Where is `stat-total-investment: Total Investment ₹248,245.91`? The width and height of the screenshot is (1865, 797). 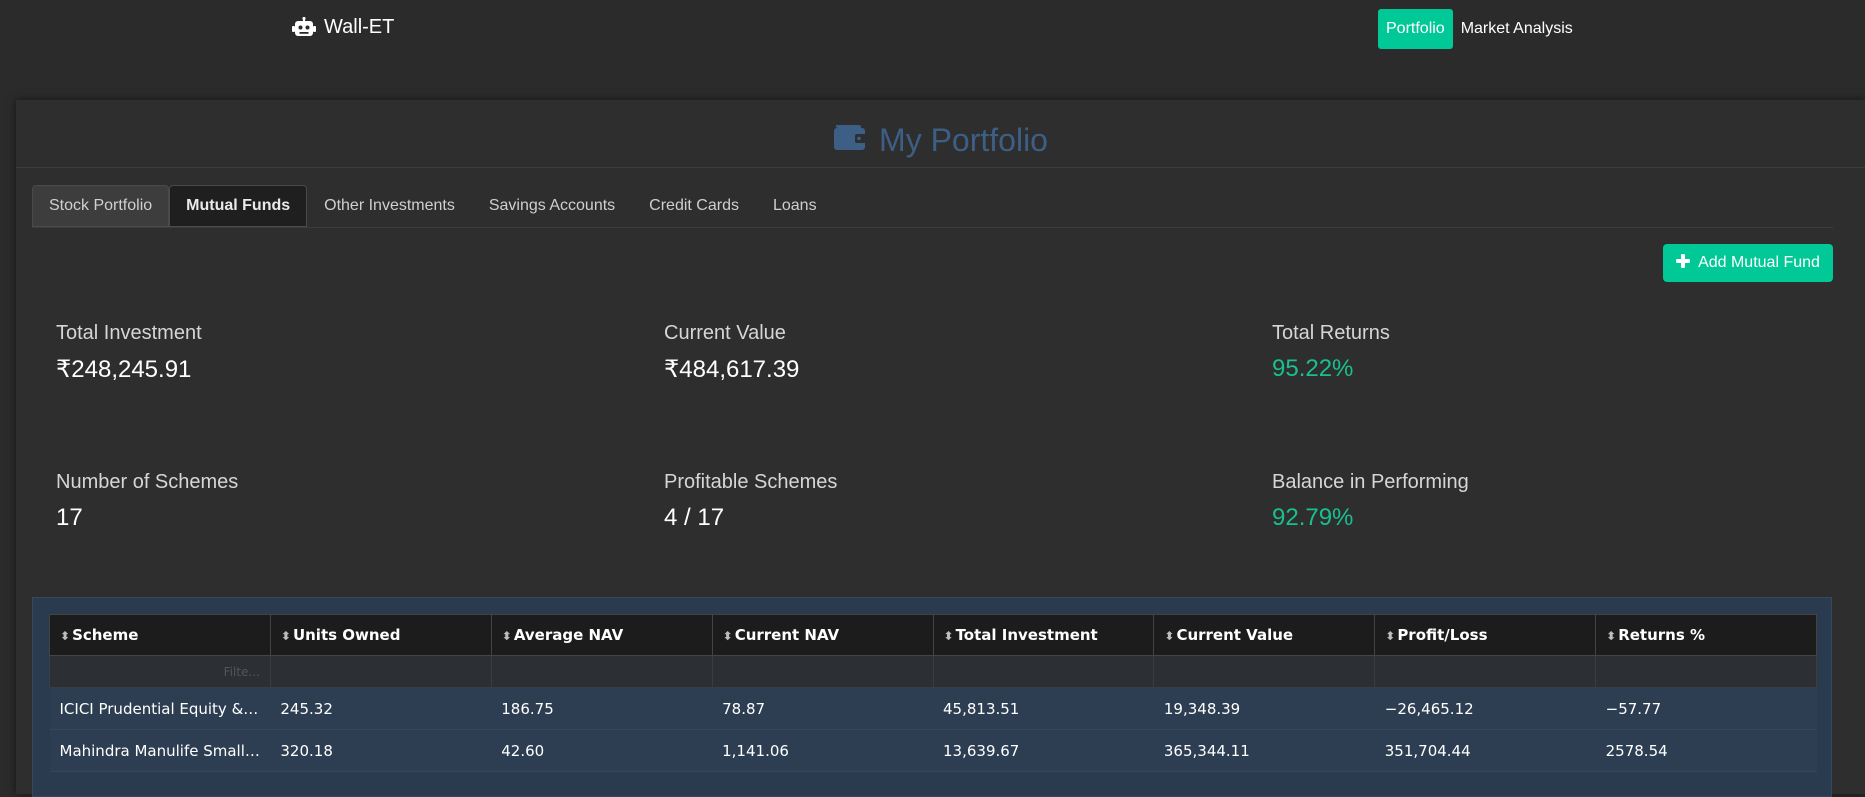 stat-total-investment: Total Investment ₹248,245.91 is located at coordinates (129, 353).